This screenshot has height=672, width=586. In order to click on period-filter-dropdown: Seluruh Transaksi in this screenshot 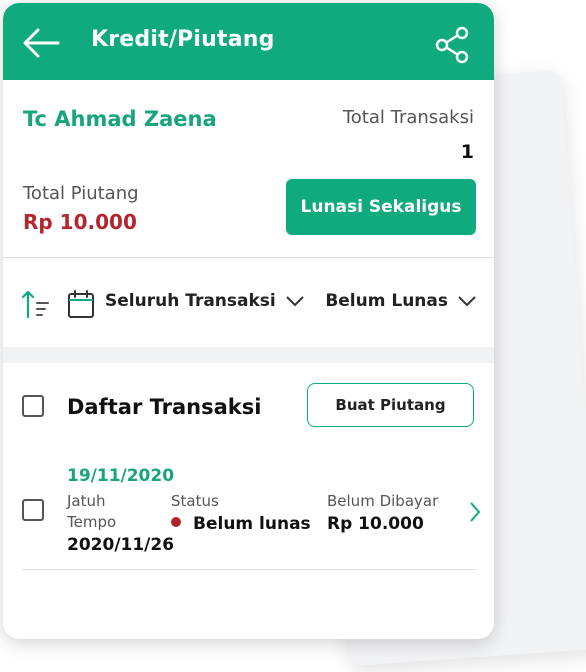, I will do `click(204, 301)`.